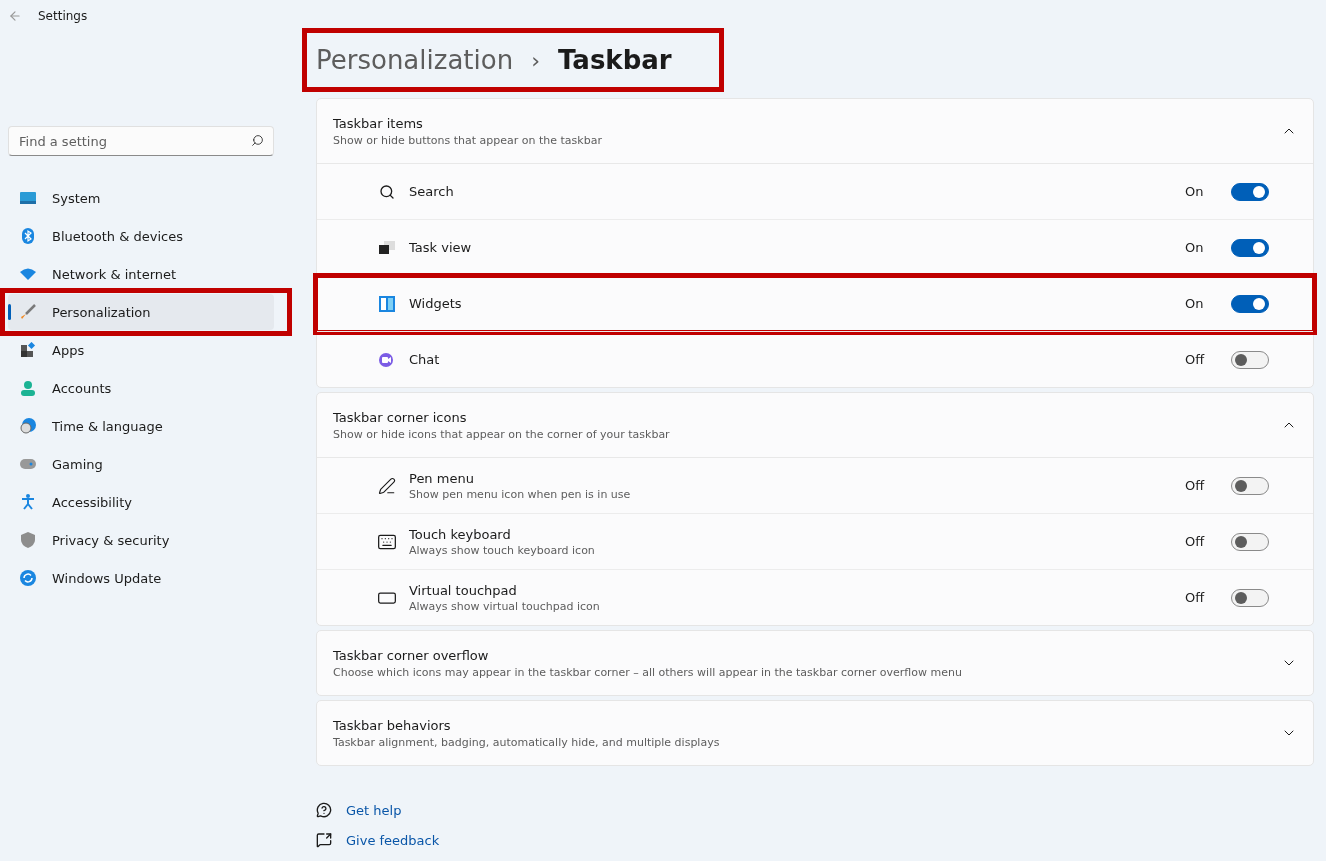 This screenshot has height=861, width=1326. Describe the element at coordinates (460, 534) in the screenshot. I see `setting-label: Touch keyboard` at that location.